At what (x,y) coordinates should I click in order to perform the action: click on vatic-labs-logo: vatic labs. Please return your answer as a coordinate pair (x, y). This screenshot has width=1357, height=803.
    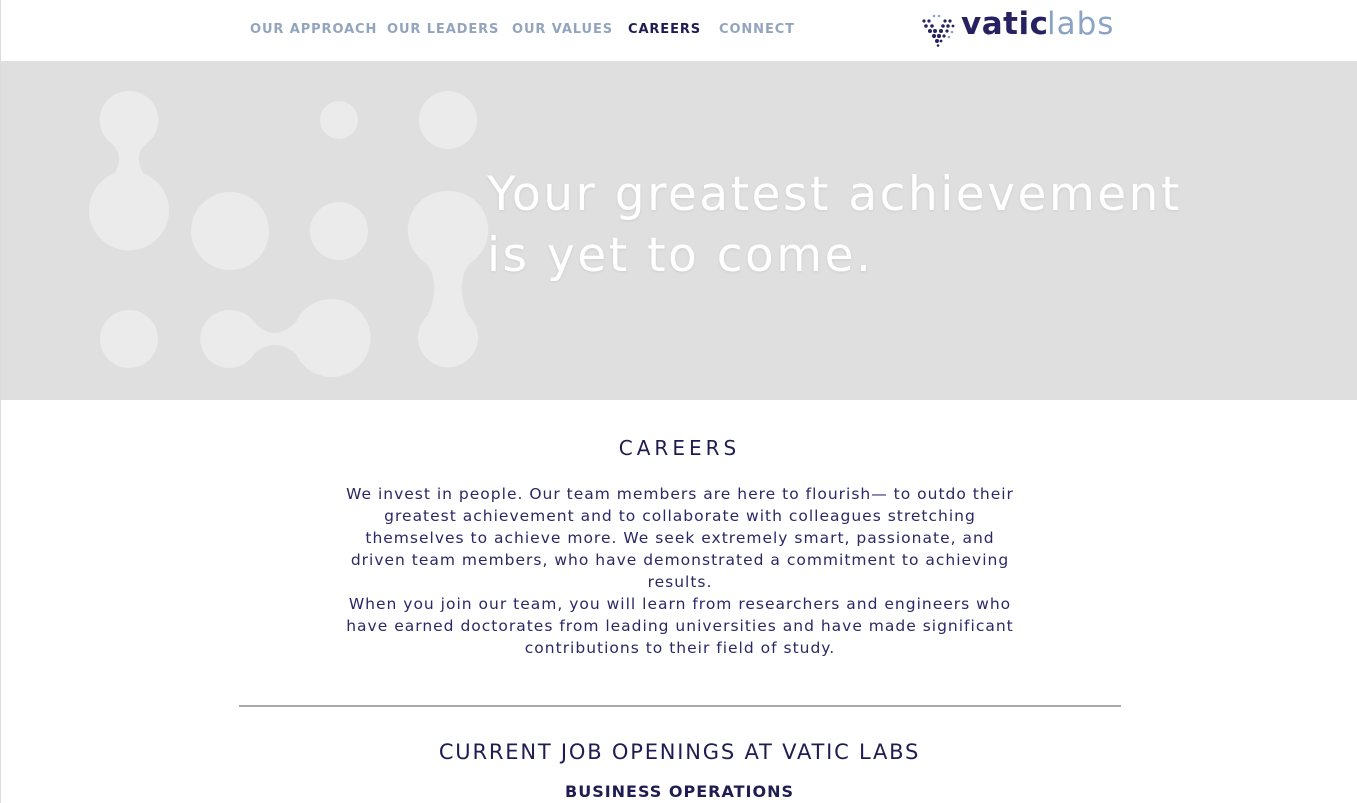
    Looking at the image, I should click on (1021, 26).